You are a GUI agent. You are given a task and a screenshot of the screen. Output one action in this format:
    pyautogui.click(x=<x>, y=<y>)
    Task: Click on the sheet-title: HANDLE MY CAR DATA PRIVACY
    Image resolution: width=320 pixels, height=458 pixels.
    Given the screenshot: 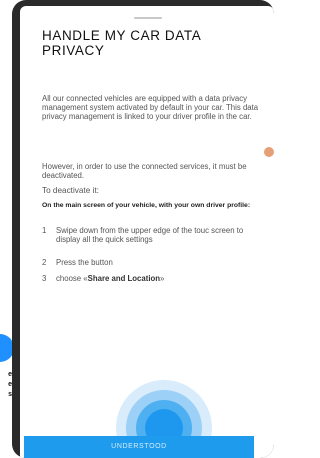 What is the action you would take?
    pyautogui.click(x=121, y=43)
    